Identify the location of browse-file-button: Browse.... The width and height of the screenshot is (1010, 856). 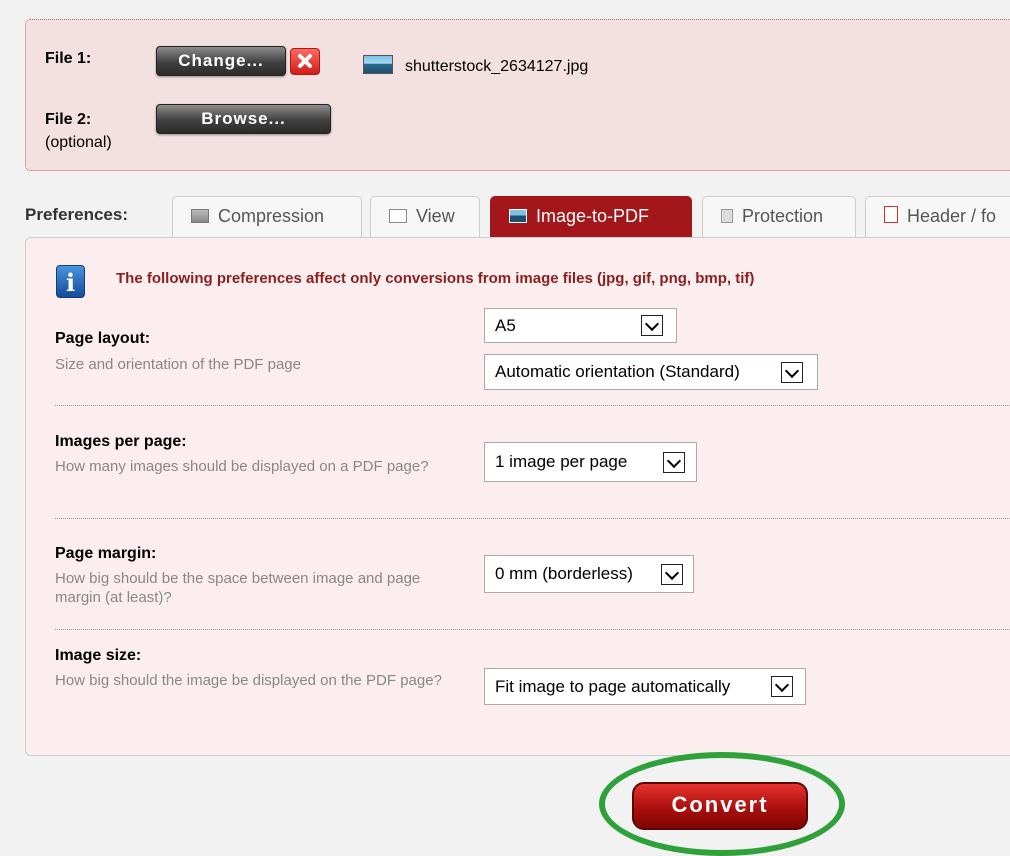
(243, 119).